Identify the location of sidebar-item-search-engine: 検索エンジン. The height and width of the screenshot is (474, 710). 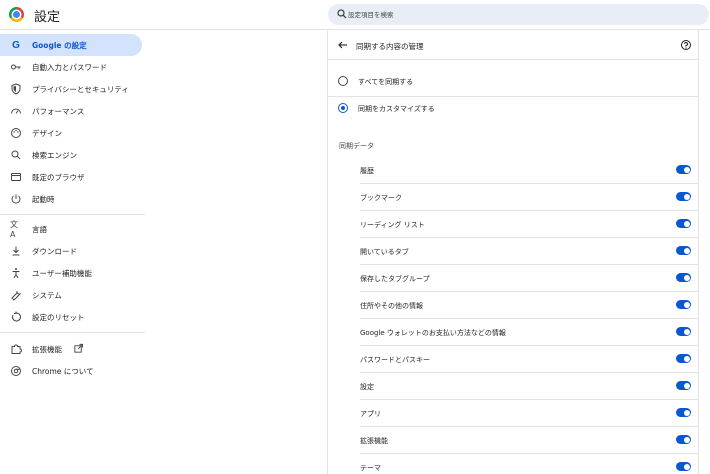
(71, 155).